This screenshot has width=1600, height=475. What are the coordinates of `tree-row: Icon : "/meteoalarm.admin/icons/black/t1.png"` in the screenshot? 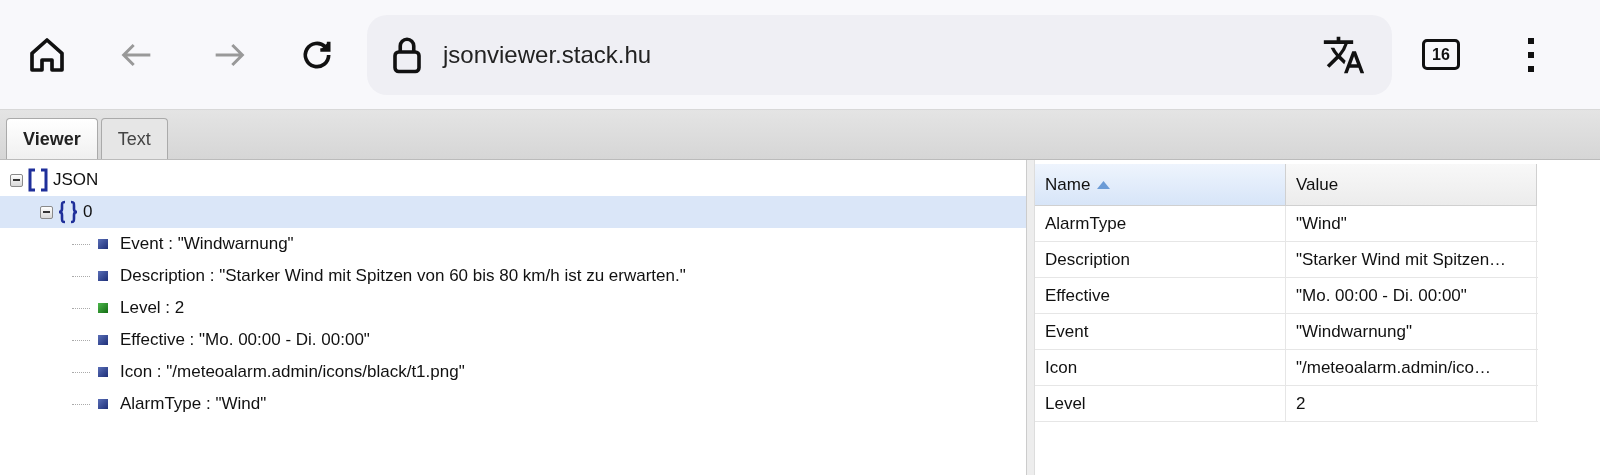 It's located at (513, 372).